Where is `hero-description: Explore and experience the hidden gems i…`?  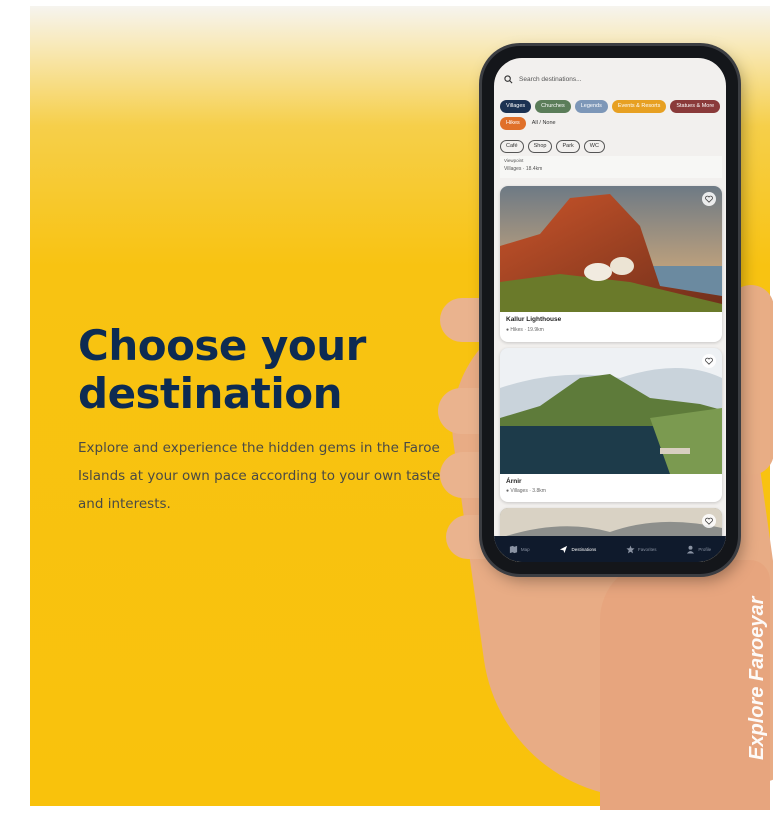 hero-description: Explore and experience the hidden gems i… is located at coordinates (259, 476).